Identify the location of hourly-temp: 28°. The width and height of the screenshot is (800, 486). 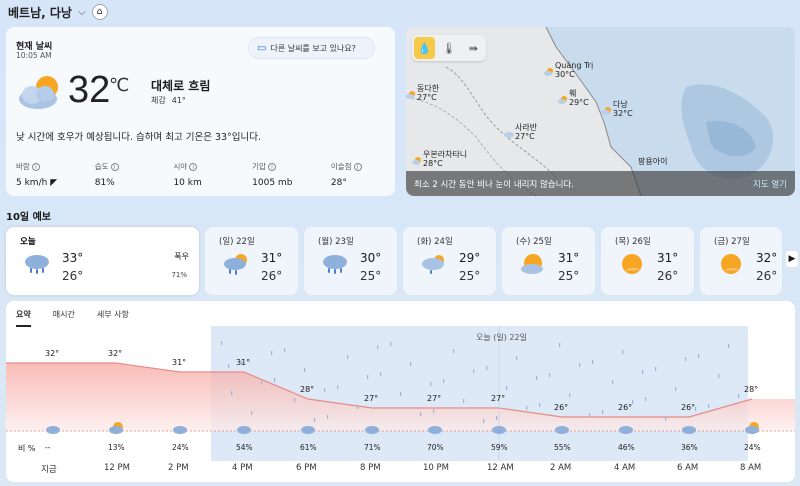
(751, 389).